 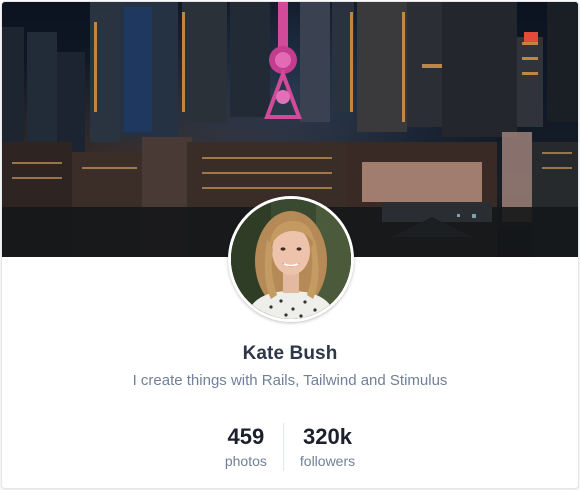 I want to click on avatar, so click(x=291, y=259).